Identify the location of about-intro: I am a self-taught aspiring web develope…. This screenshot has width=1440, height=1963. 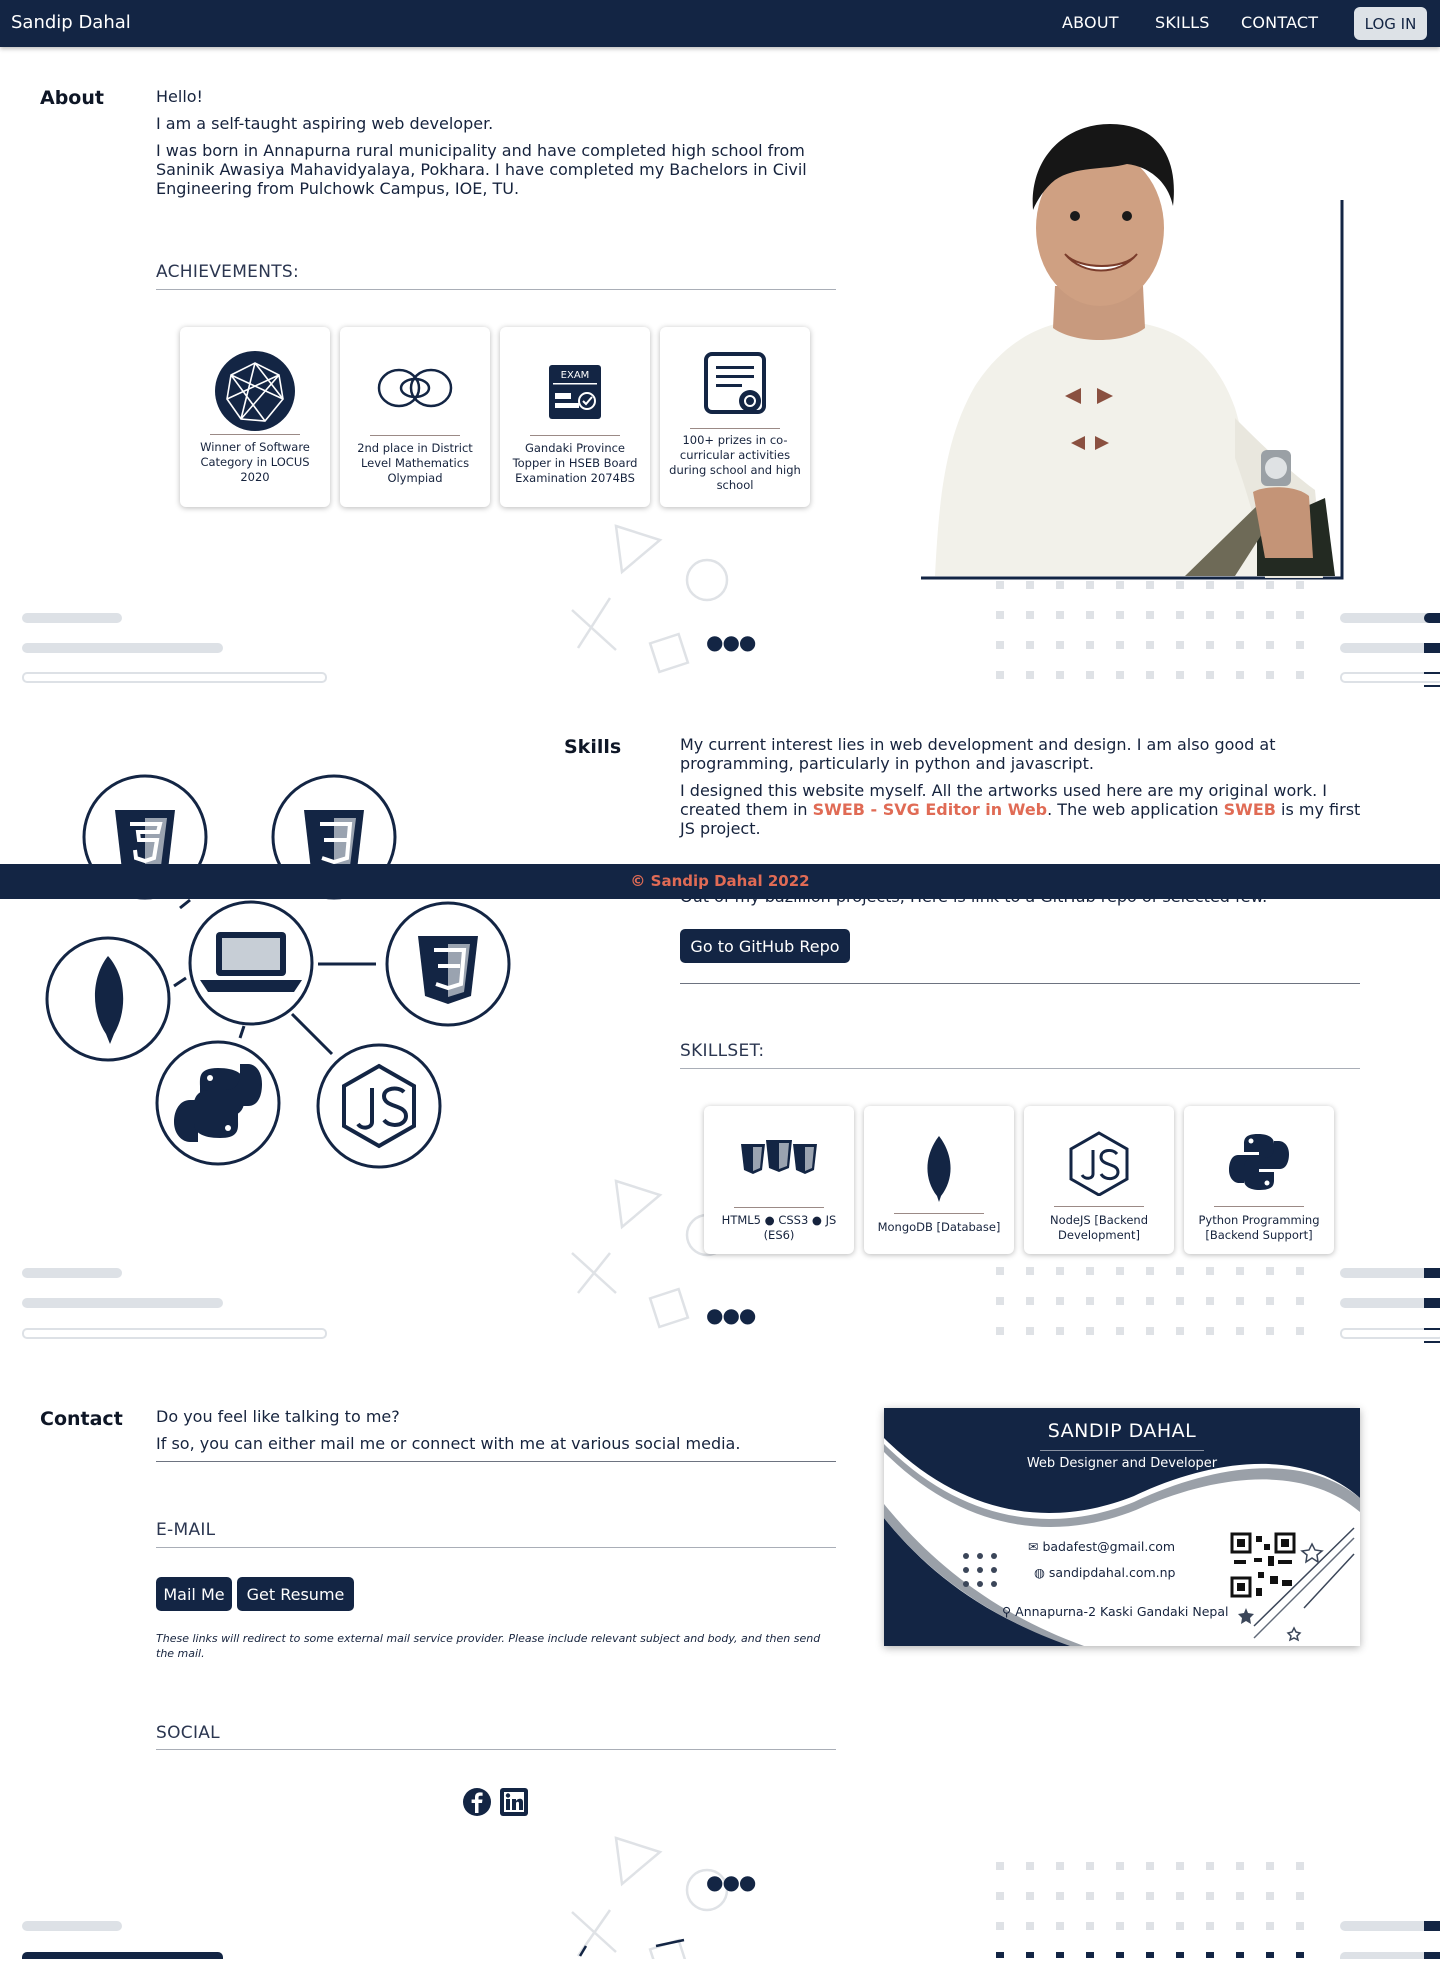
(325, 123).